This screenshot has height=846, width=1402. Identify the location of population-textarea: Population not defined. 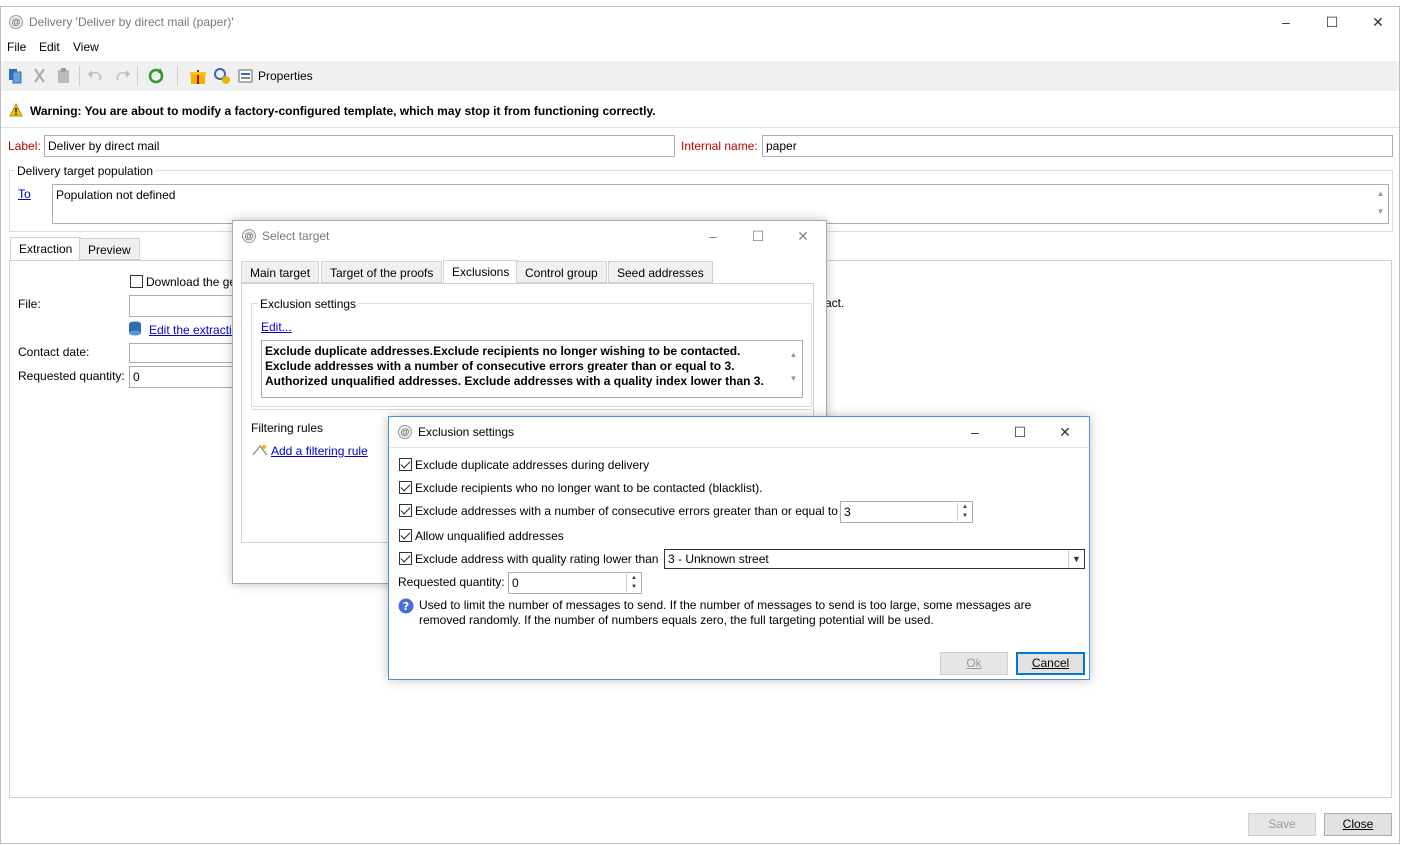
(720, 204).